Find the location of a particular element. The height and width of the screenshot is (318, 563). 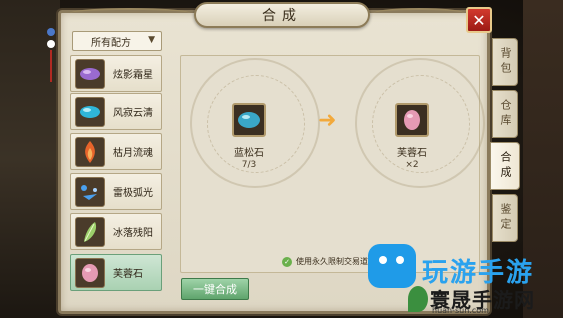

recipe-filter-value: 所有配方 is located at coordinates (111, 43).